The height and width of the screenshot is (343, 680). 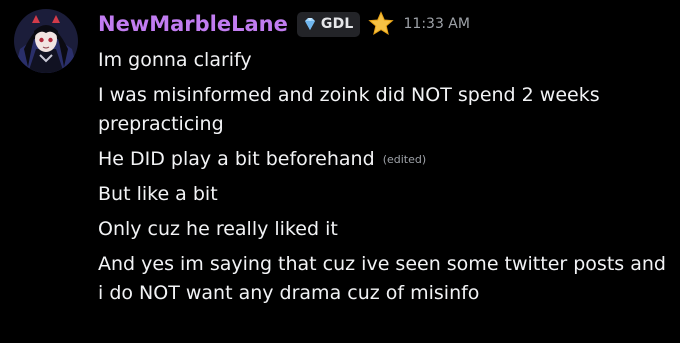 I want to click on message-line-text: But like a bit, so click(x=158, y=194).